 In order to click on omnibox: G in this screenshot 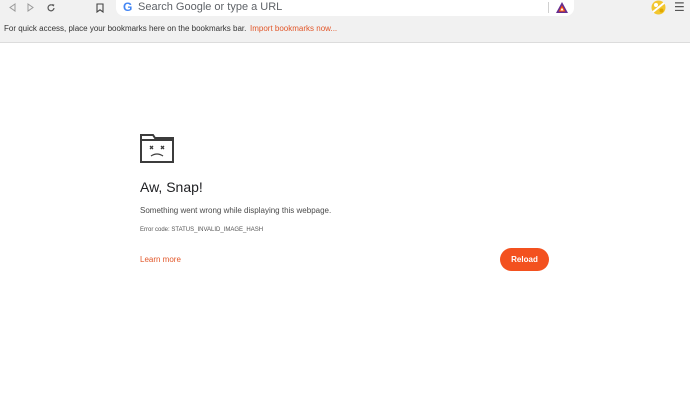, I will do `click(345, 8)`.